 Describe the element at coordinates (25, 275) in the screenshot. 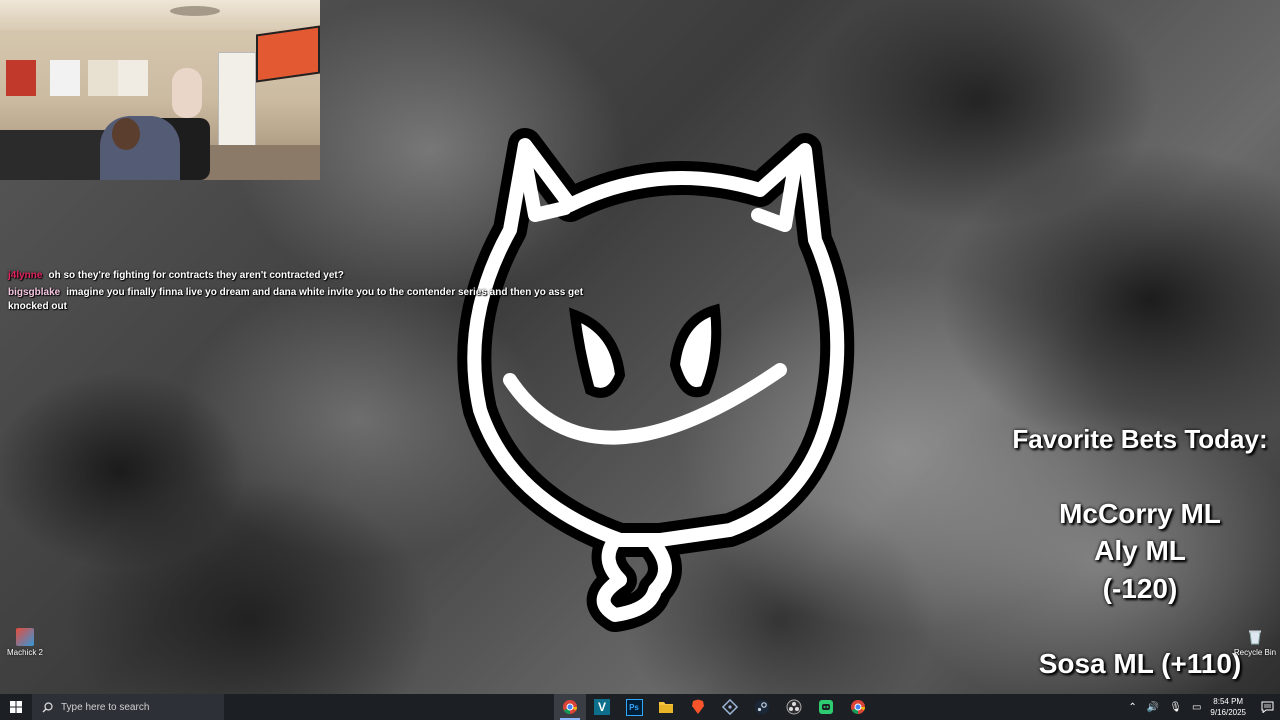

I see `chat-username: j4lynne` at that location.